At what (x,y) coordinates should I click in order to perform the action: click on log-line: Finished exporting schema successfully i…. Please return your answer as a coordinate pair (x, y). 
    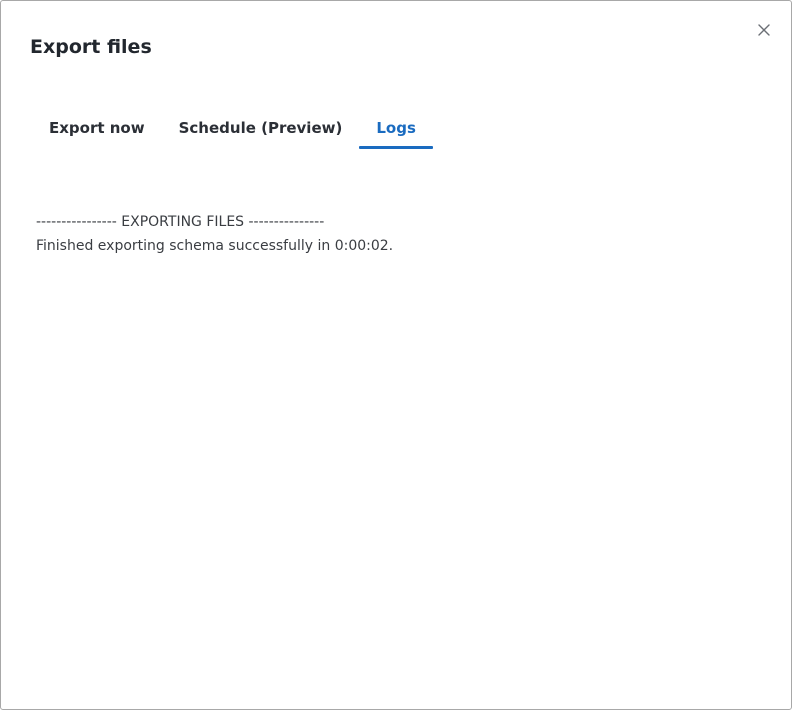
    Looking at the image, I should click on (215, 246).